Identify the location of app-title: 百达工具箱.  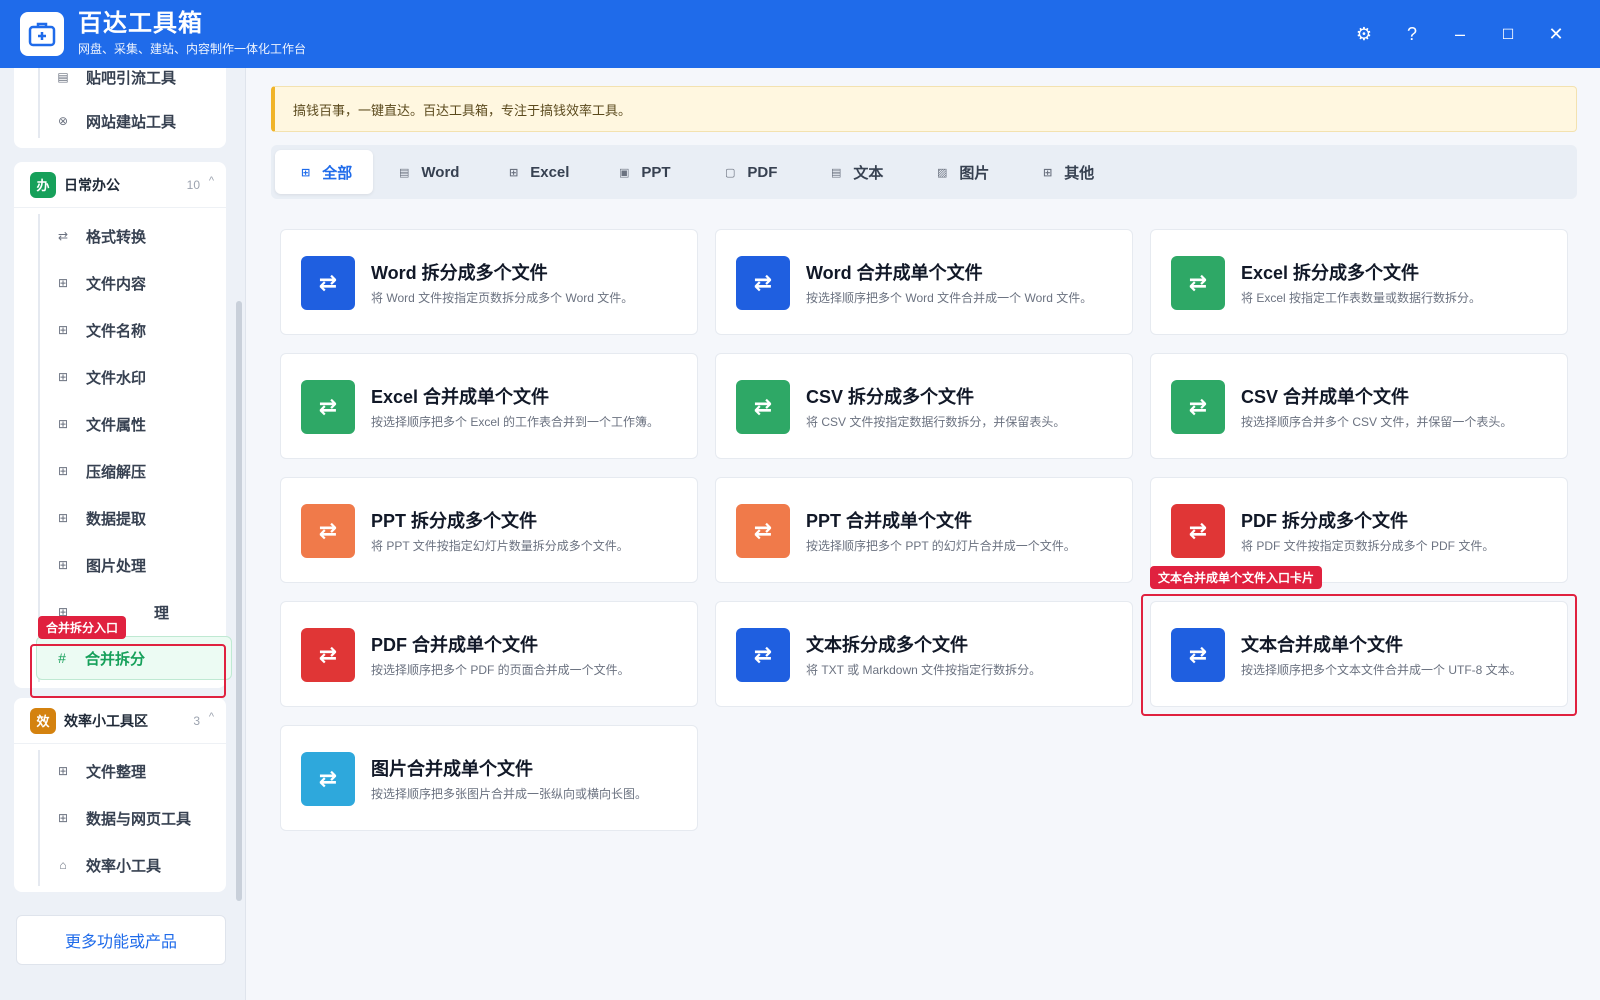
(140, 23).